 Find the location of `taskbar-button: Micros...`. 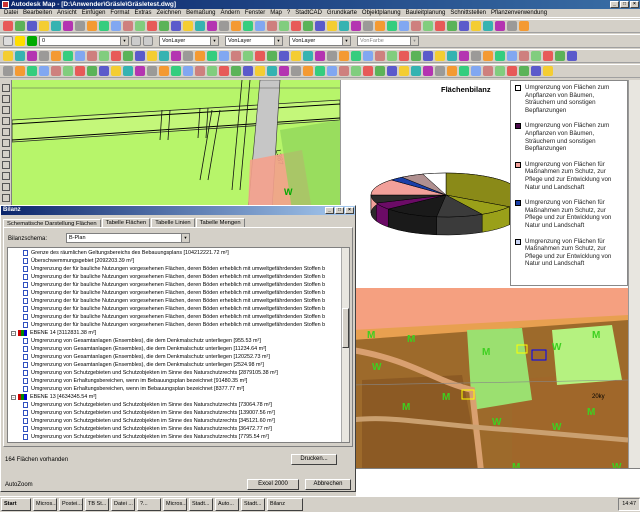

taskbar-button: Micros... is located at coordinates (175, 504).